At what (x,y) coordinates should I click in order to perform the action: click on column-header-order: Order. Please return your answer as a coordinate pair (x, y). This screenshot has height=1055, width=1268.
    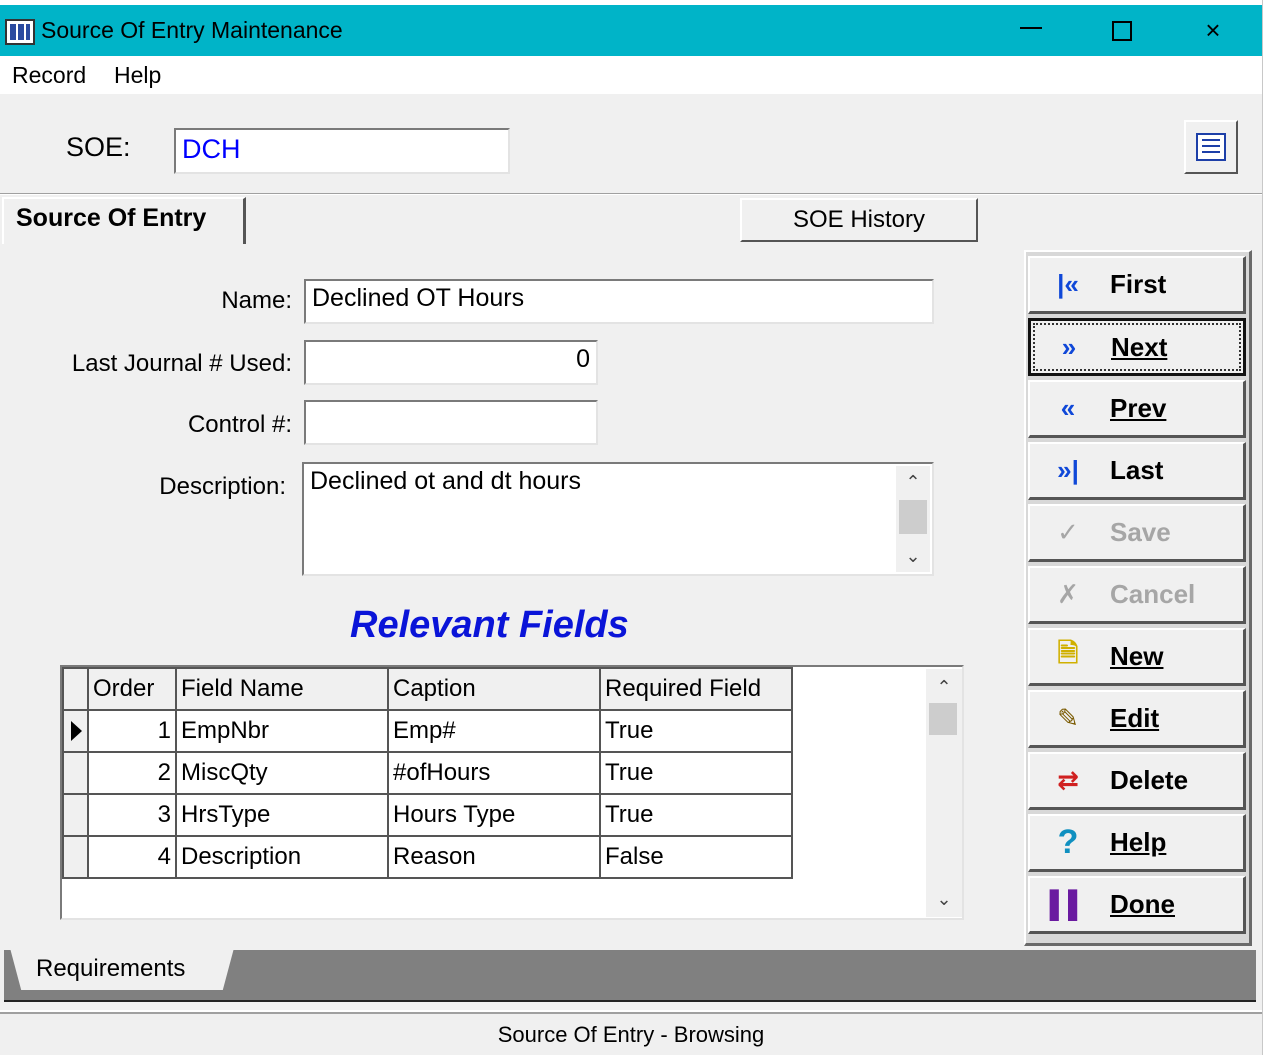
    Looking at the image, I should click on (132, 689).